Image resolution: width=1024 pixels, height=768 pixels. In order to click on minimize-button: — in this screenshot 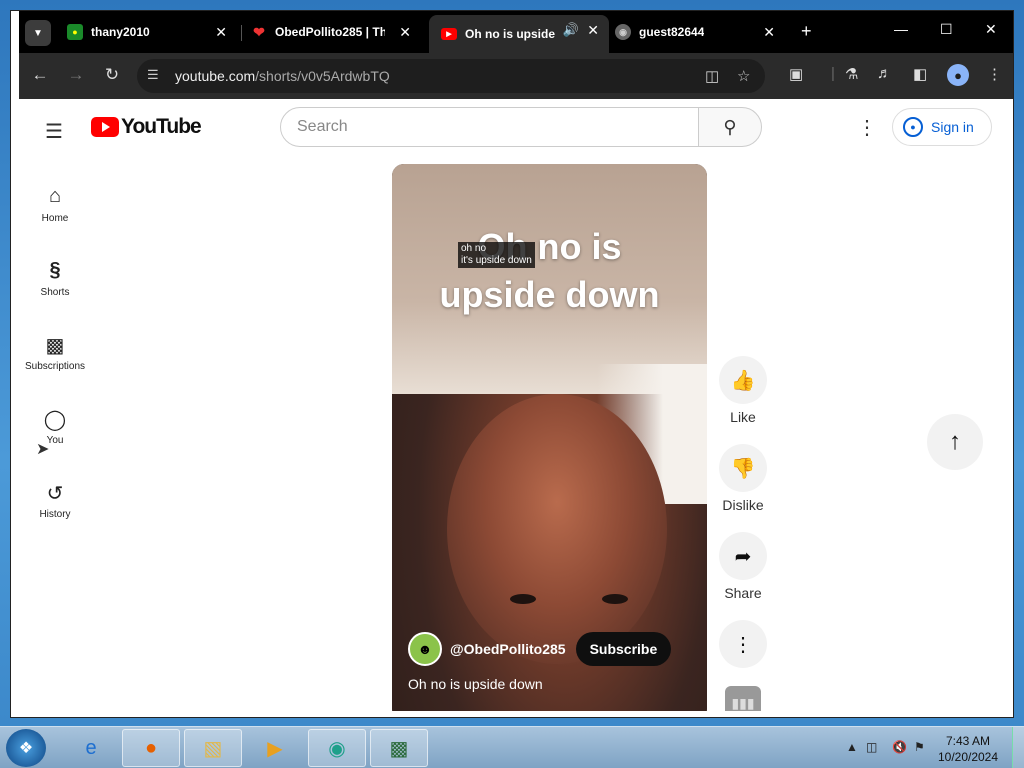, I will do `click(901, 29)`.